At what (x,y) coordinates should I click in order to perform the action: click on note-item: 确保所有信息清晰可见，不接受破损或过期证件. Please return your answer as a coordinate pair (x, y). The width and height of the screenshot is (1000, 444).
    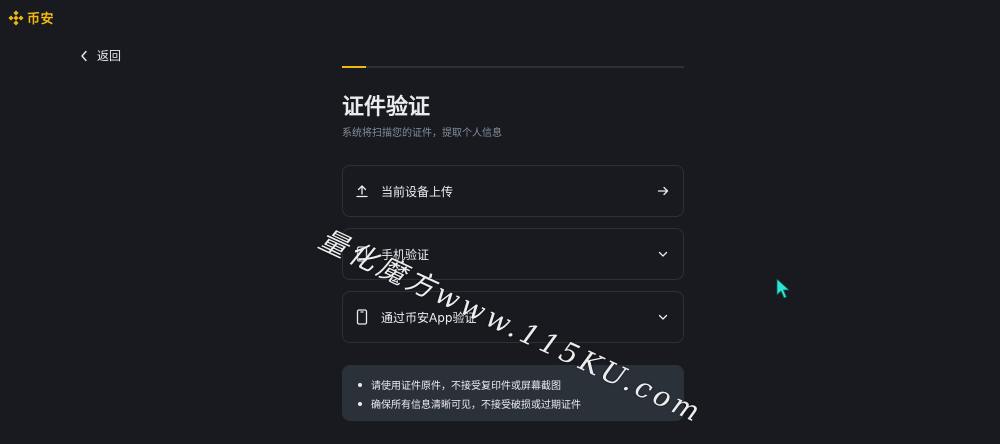
    Looking at the image, I should click on (514, 403).